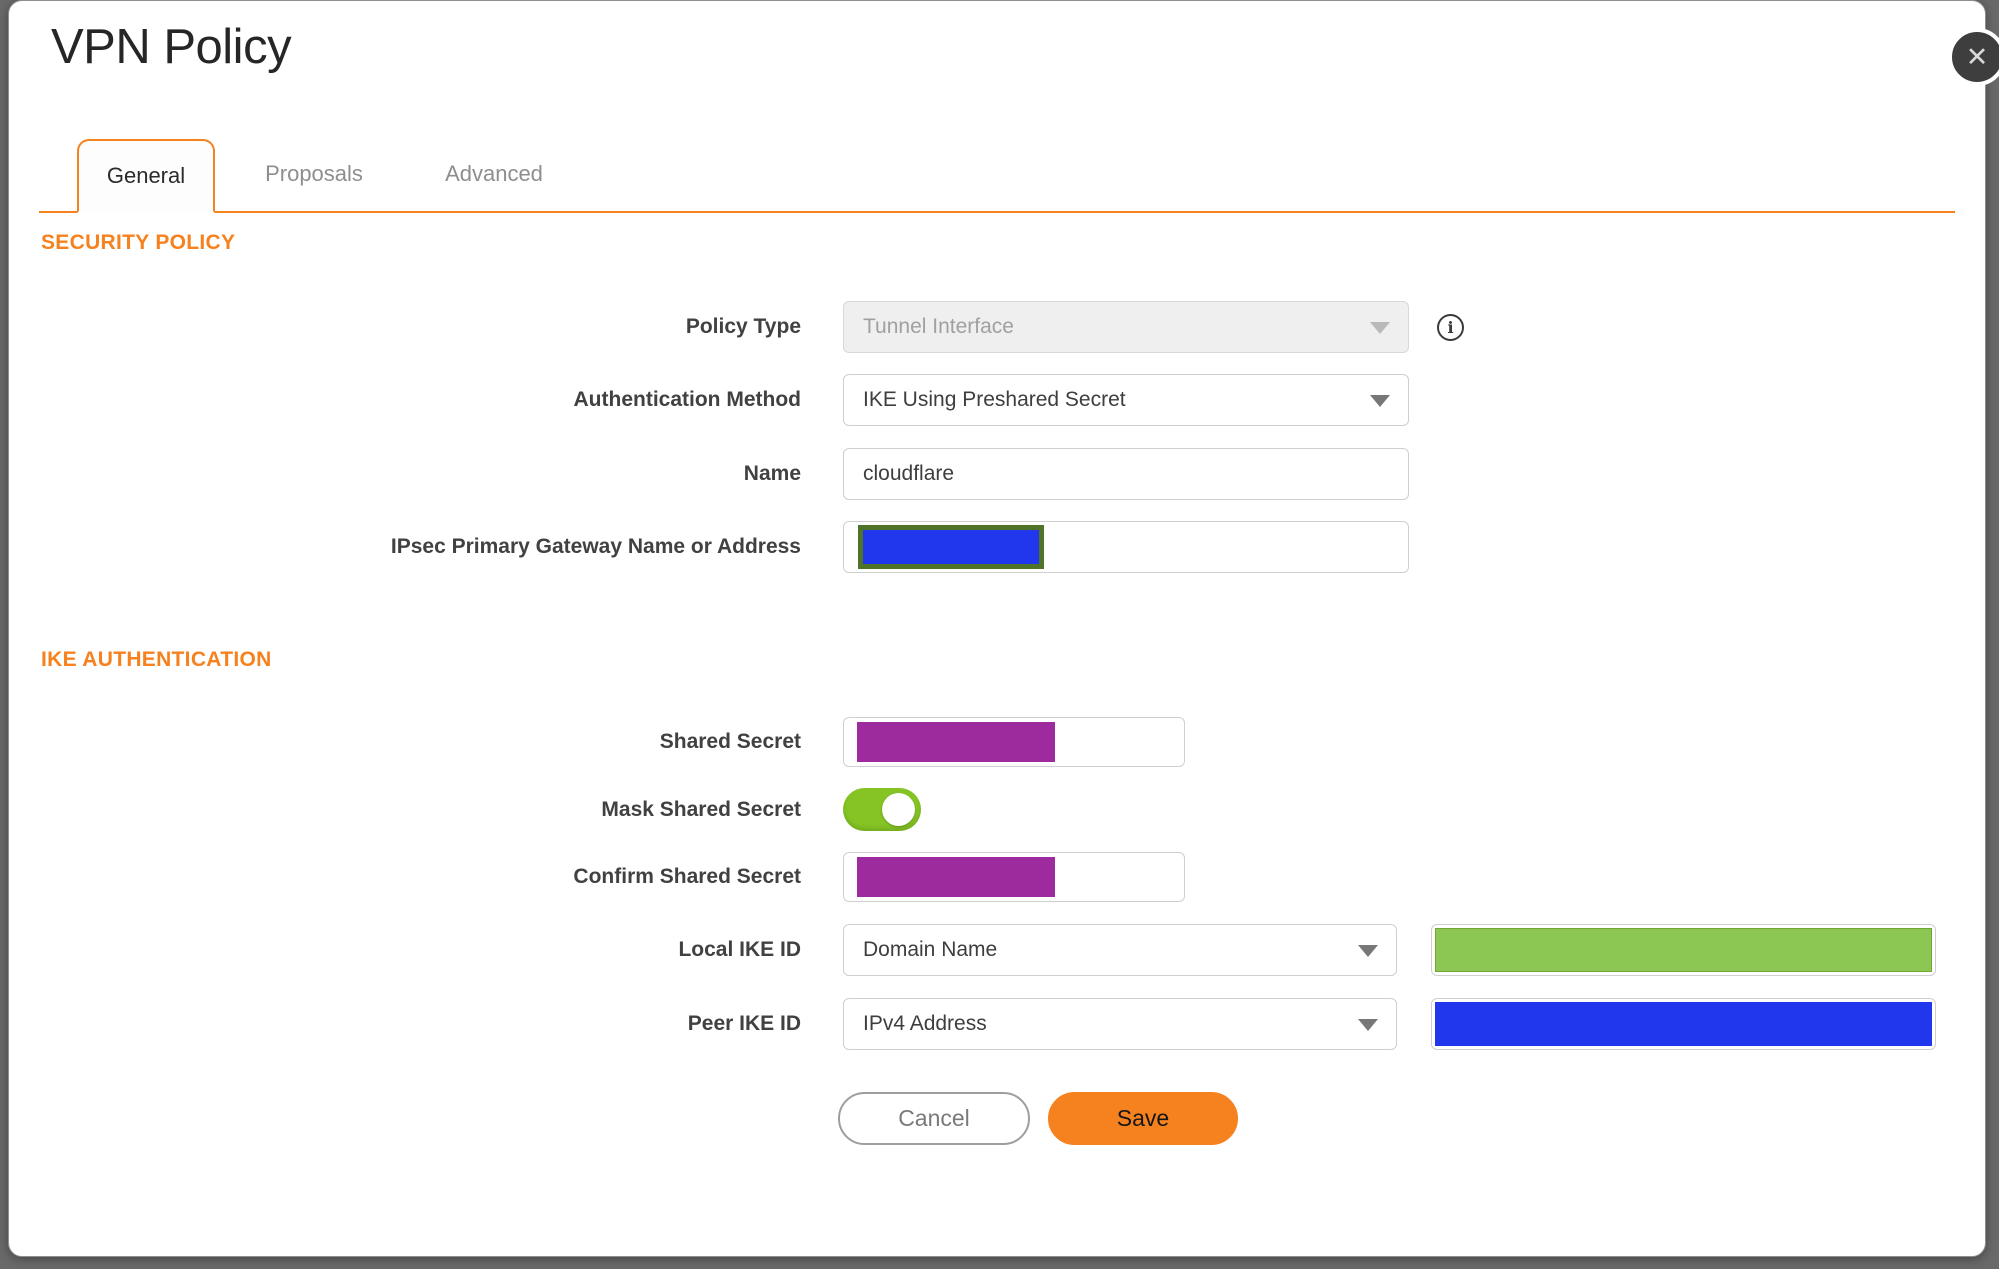 Image resolution: width=1999 pixels, height=1269 pixels. What do you see at coordinates (1126, 474) in the screenshot?
I see `name-input: cloudflare` at bounding box center [1126, 474].